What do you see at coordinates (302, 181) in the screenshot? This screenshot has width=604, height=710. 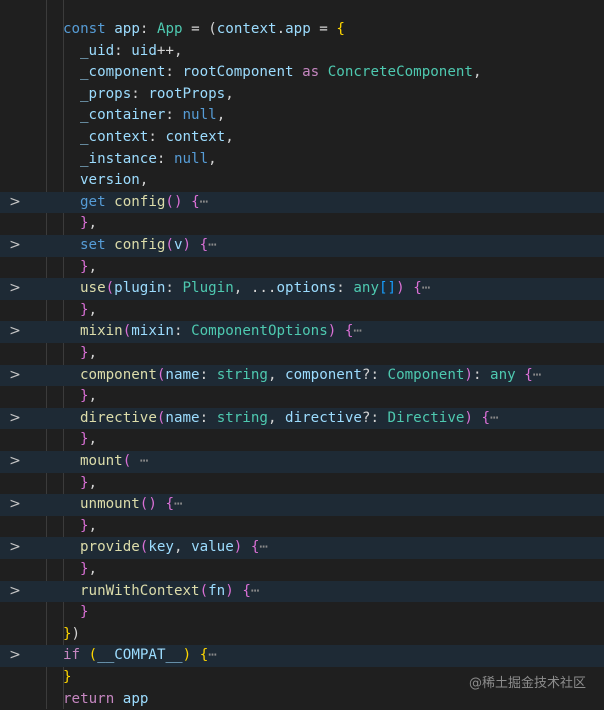 I see `code-line: version,` at bounding box center [302, 181].